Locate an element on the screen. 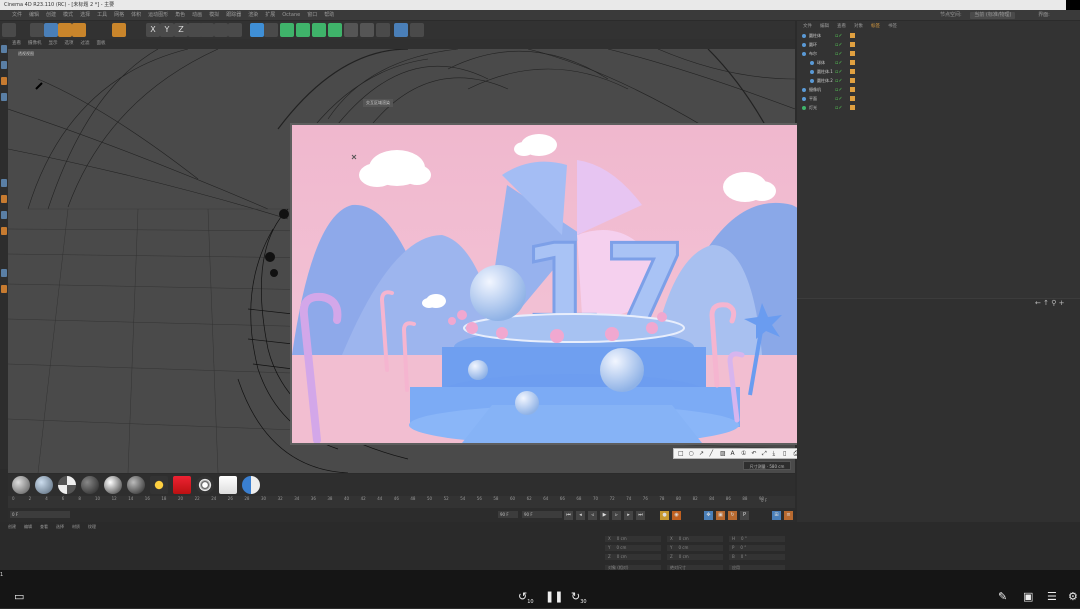  snip-tool-8: ⤢ is located at coordinates (764, 454).